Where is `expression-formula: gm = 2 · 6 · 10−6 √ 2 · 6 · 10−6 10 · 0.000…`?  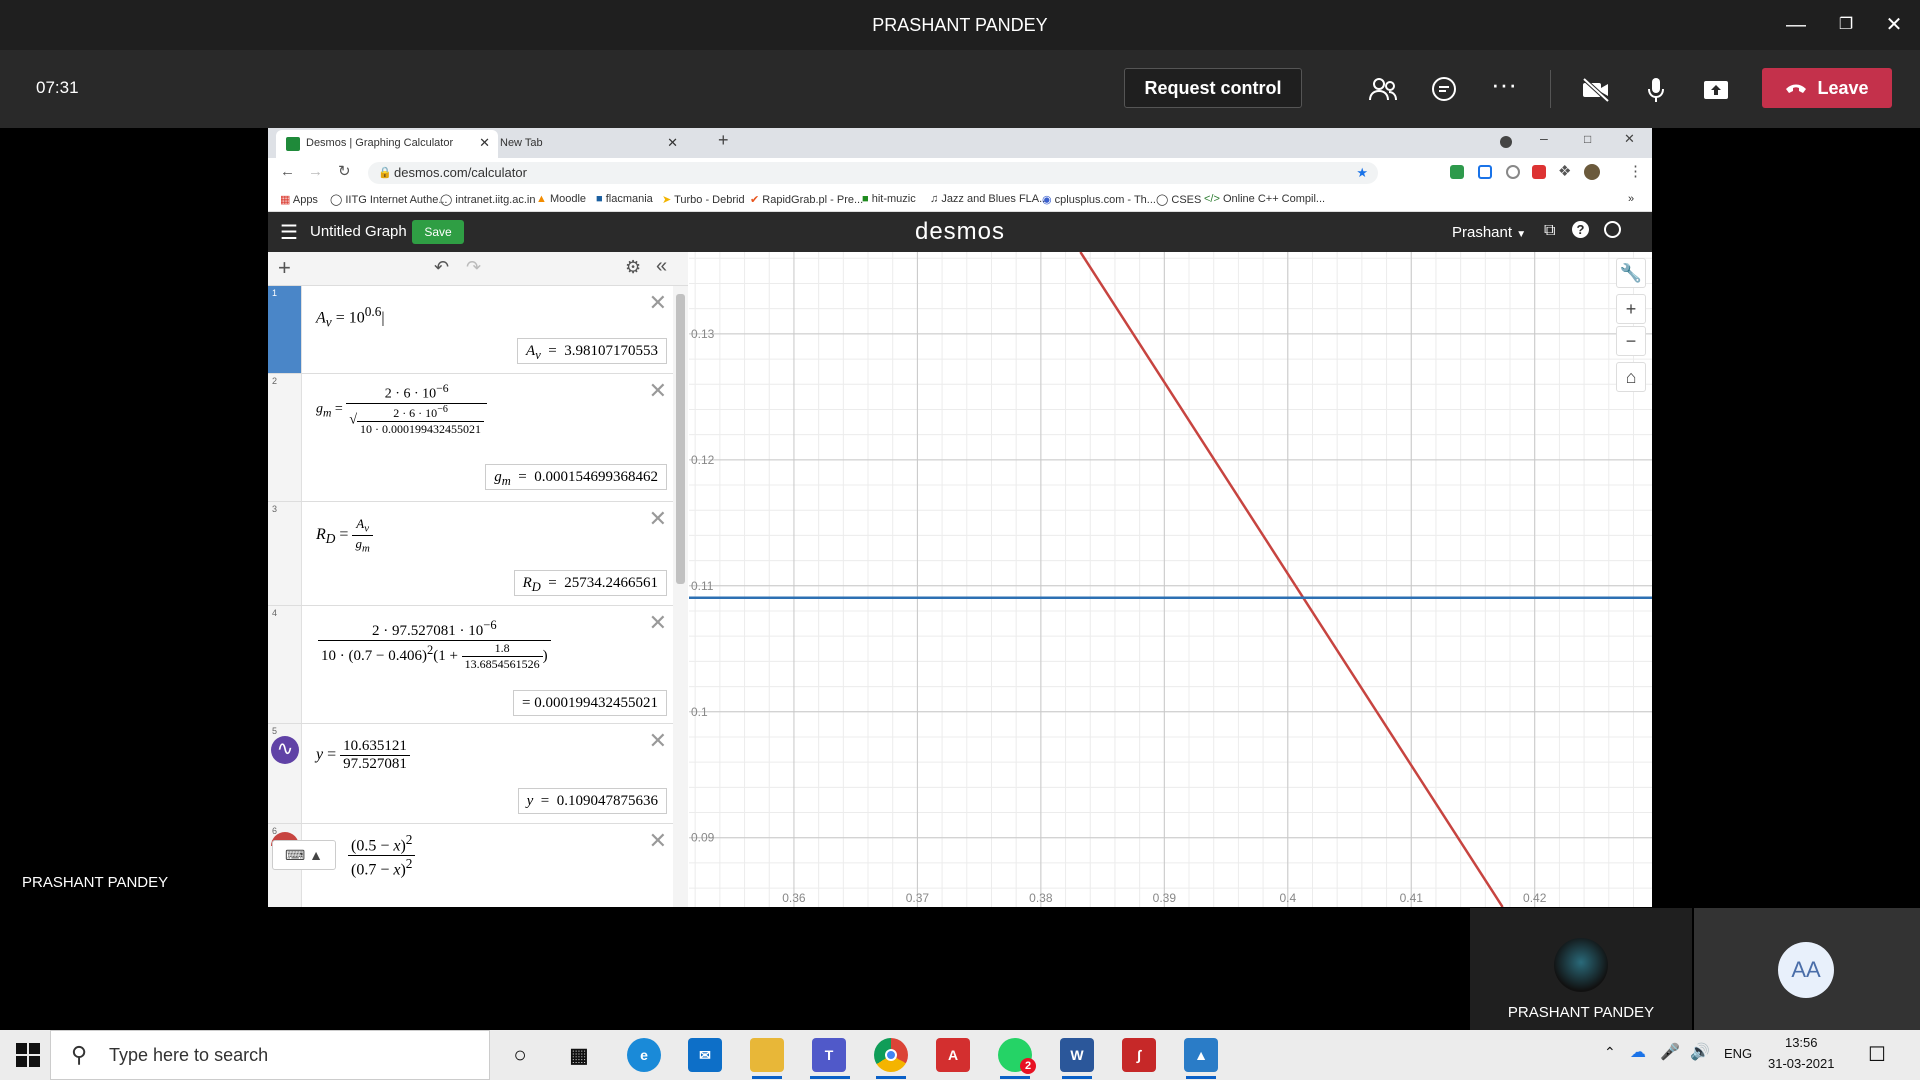
expression-formula: gm = 2 · 6 · 10−6 √ 2 · 6 · 10−6 10 · 0.000… is located at coordinates (402, 409).